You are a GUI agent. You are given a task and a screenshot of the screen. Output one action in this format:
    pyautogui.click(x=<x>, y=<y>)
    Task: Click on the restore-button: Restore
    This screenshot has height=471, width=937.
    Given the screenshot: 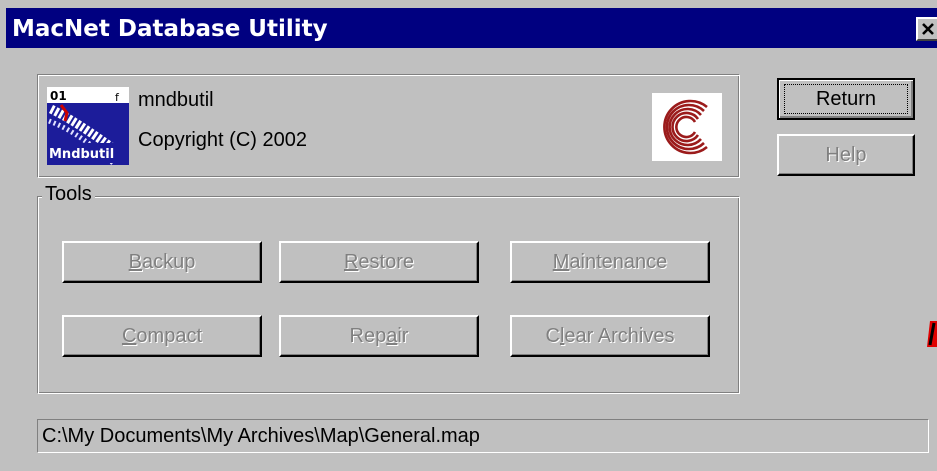 What is the action you would take?
    pyautogui.click(x=379, y=262)
    